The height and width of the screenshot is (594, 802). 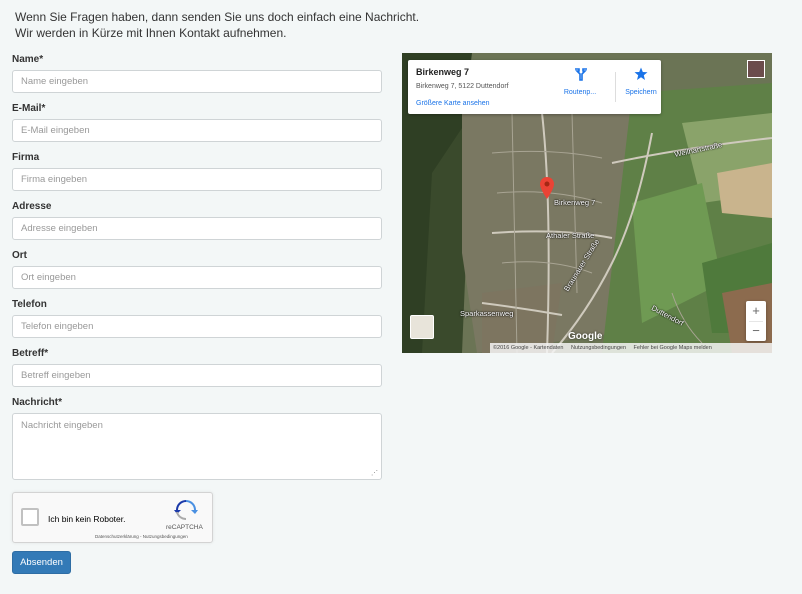 I want to click on recaptcha-checkbox, so click(x=30, y=517).